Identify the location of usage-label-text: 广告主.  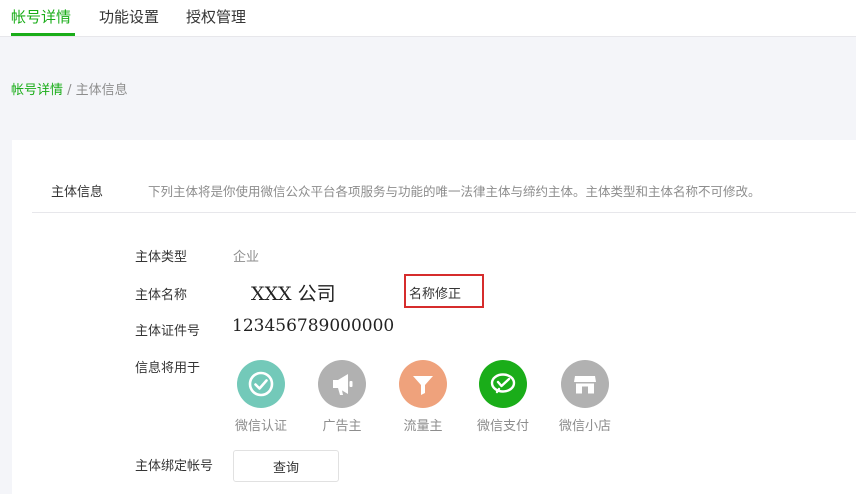
(342, 426).